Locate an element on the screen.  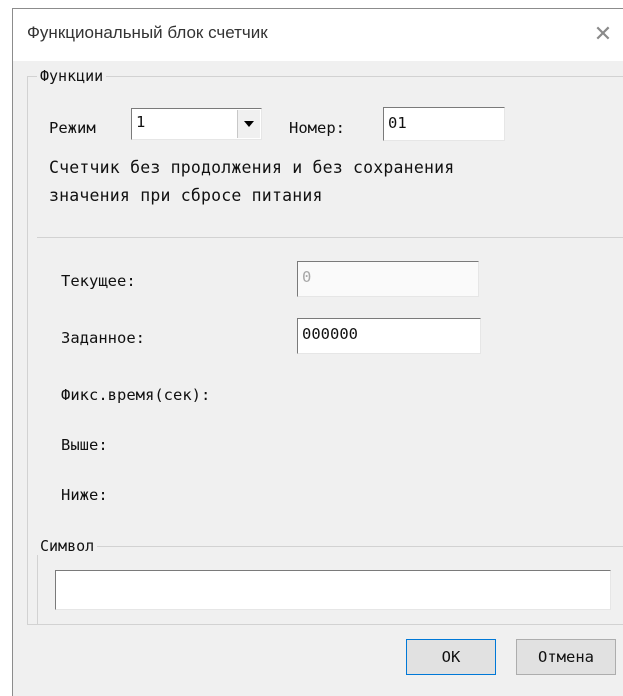
description-line-2: значения при сбросе питания is located at coordinates (186, 195).